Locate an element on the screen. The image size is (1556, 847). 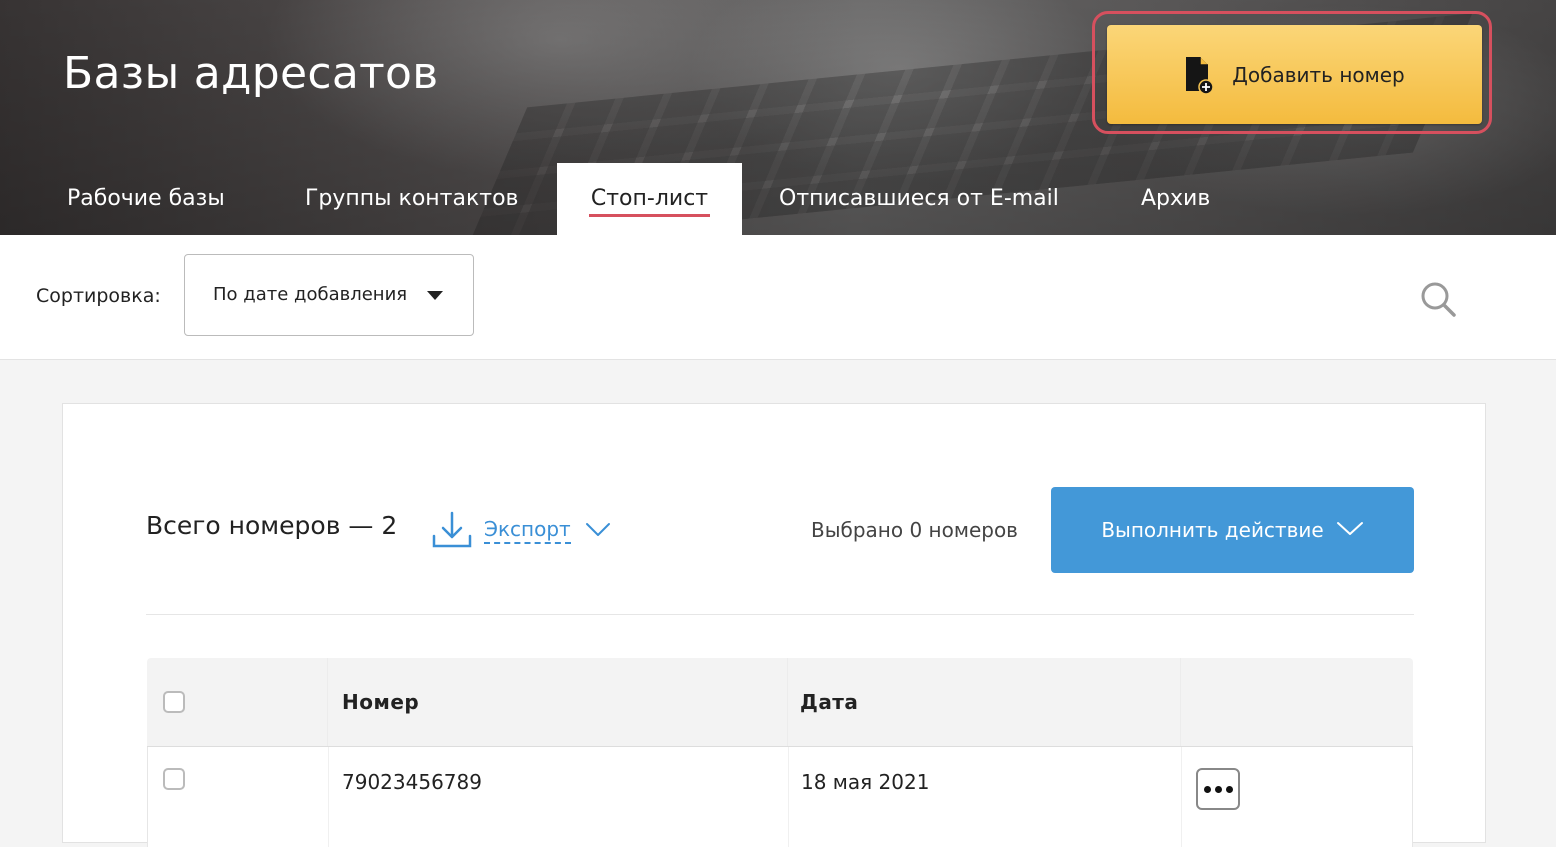
tab-working-bases: Рабочие базы is located at coordinates (146, 199).